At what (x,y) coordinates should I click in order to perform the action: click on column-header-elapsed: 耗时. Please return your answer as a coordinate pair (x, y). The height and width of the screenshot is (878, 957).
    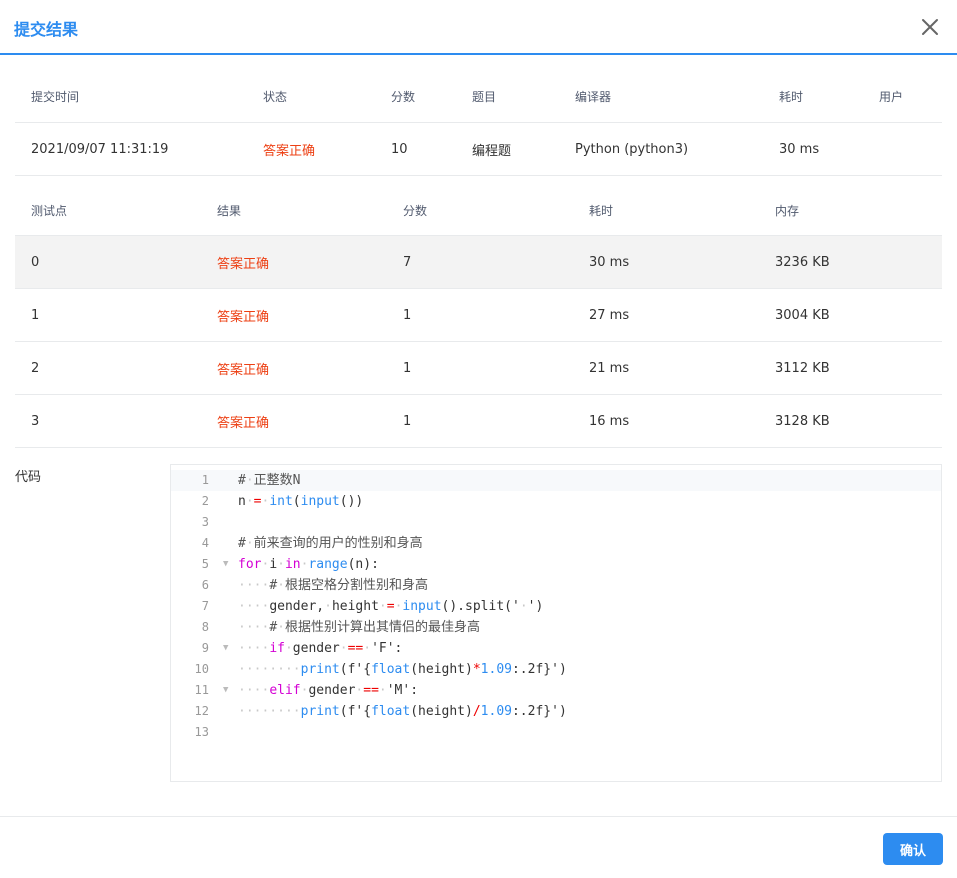
    Looking at the image, I should click on (791, 96).